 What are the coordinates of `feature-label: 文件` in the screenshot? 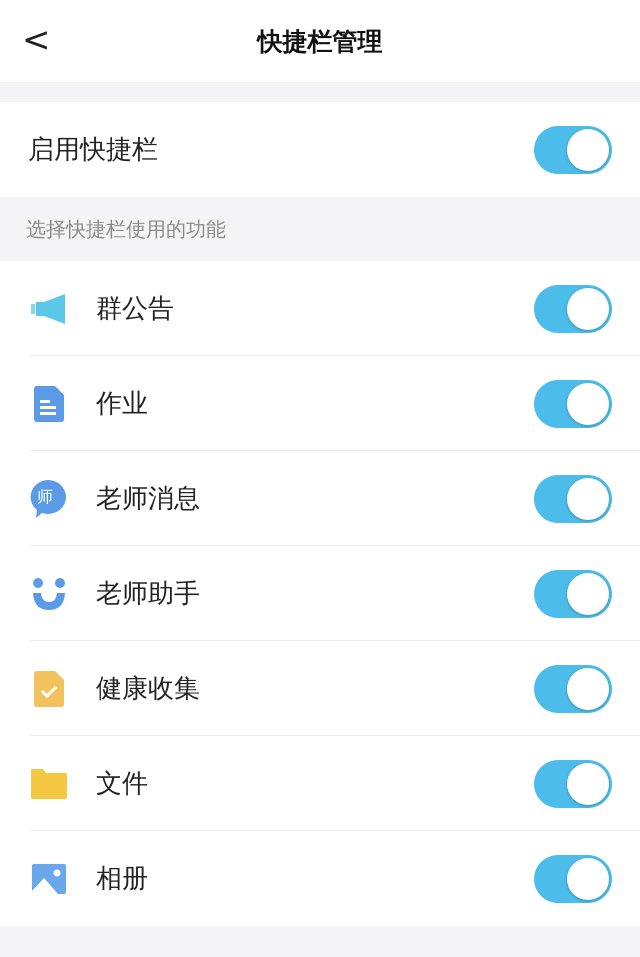 It's located at (122, 784).